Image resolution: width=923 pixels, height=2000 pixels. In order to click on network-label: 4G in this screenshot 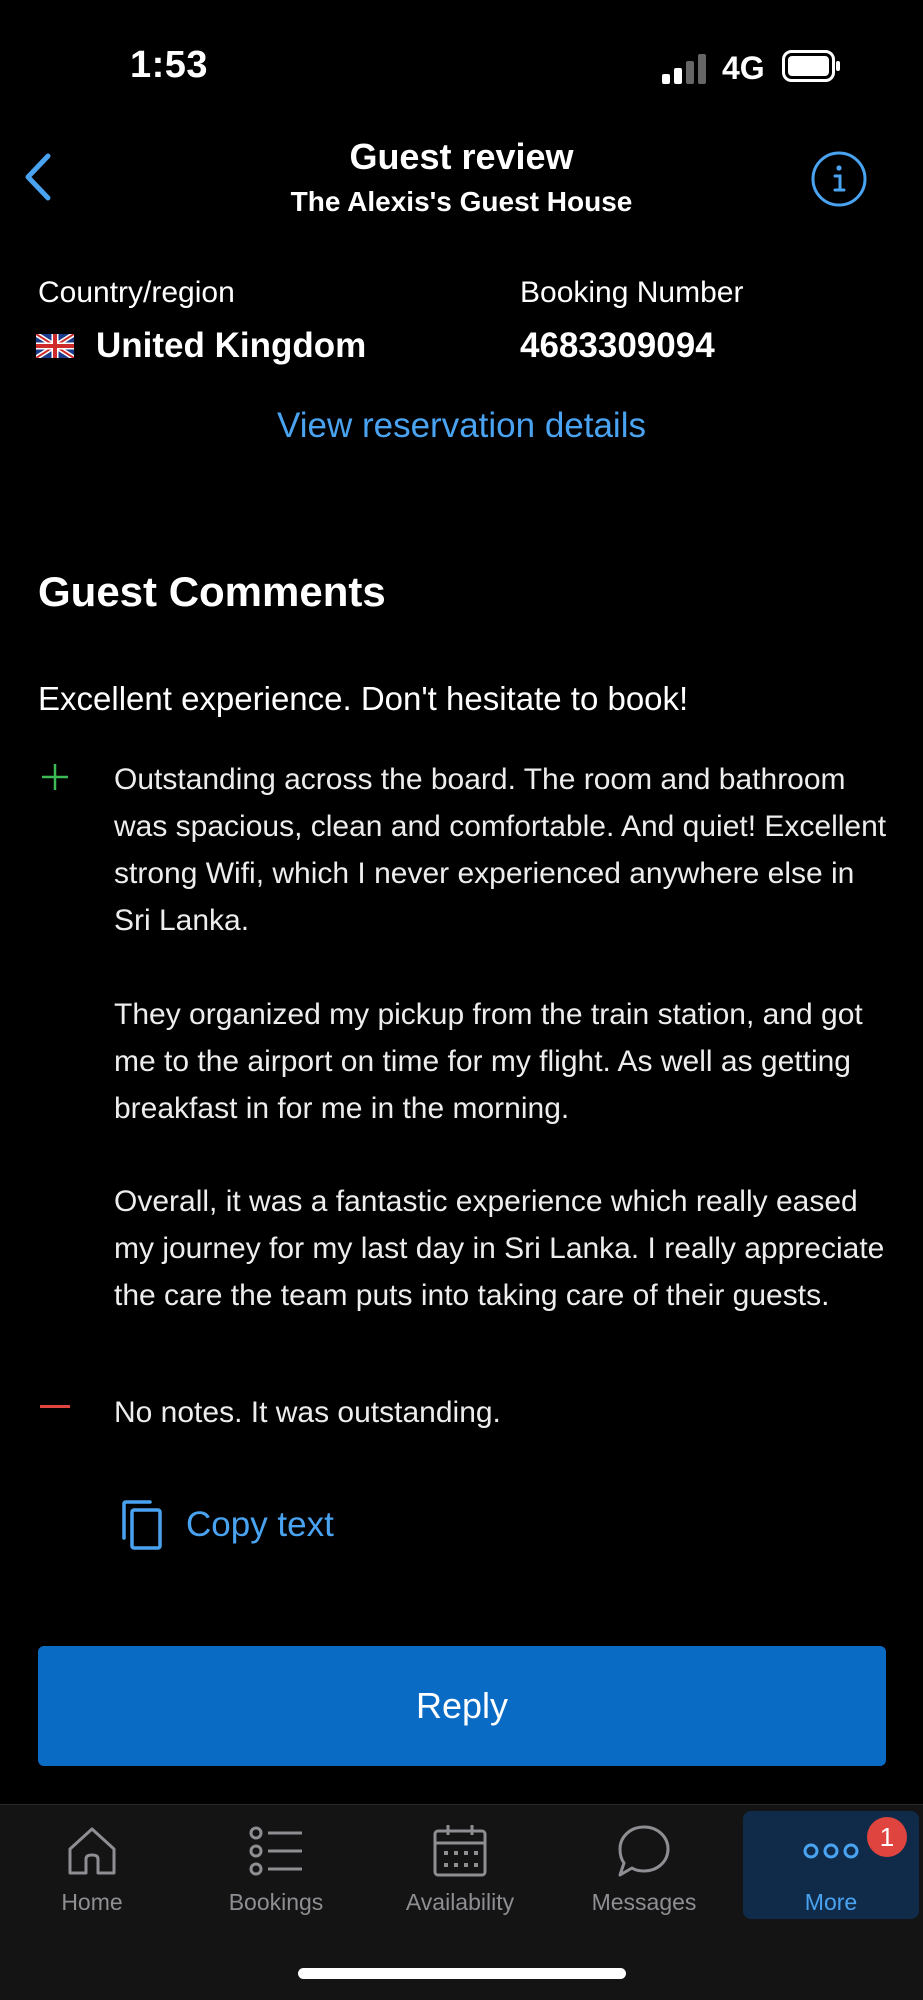, I will do `click(743, 68)`.